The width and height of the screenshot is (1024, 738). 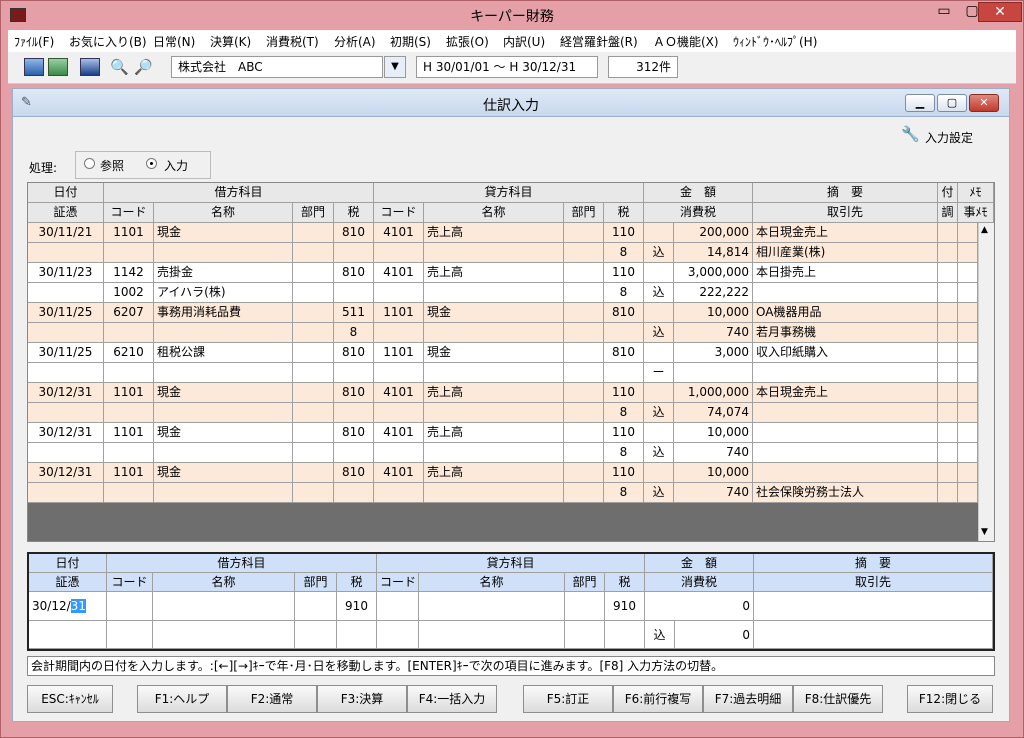 What do you see at coordinates (659, 253) in the screenshot?
I see `cell-kom: 込` at bounding box center [659, 253].